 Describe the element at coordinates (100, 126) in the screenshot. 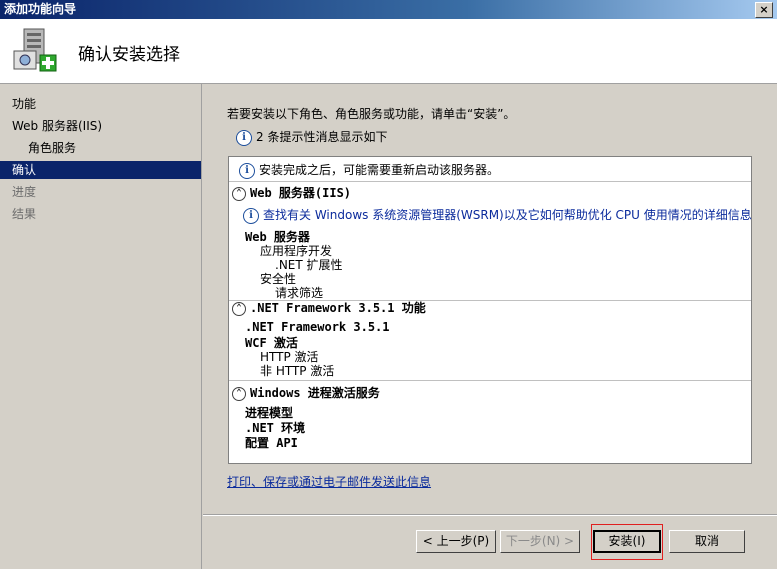

I see `sidebar-item-web-server: Web 服务器(IIS)` at that location.